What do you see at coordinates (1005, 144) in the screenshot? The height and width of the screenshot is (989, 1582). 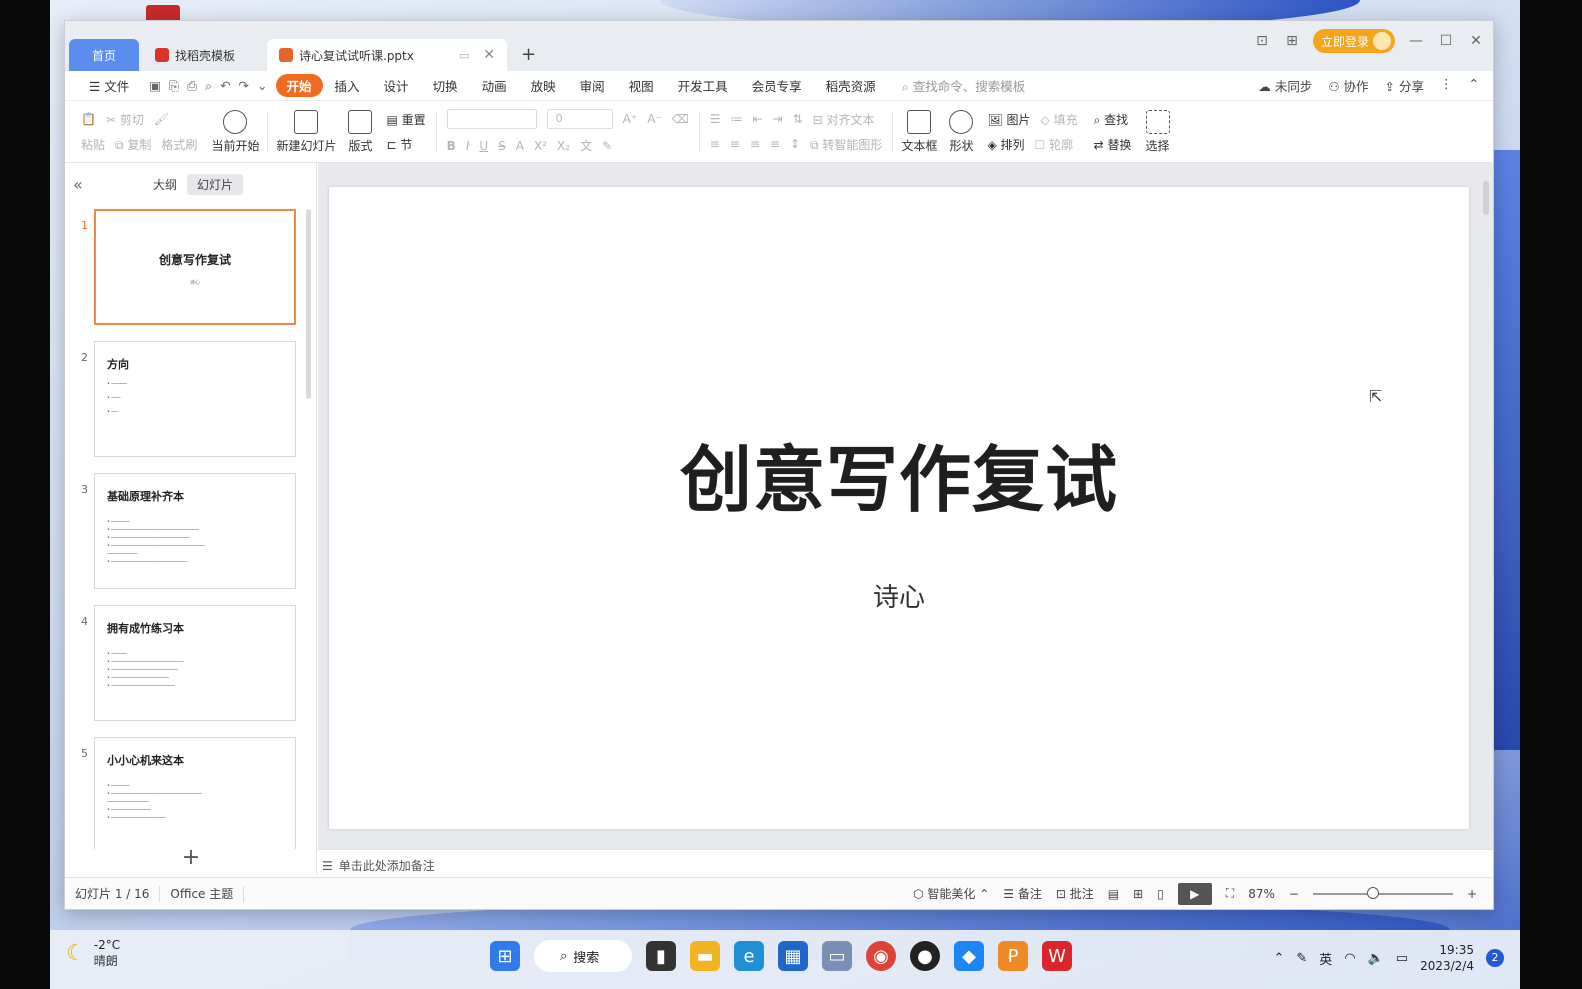 I see `arrange-button: ◈ 排列` at bounding box center [1005, 144].